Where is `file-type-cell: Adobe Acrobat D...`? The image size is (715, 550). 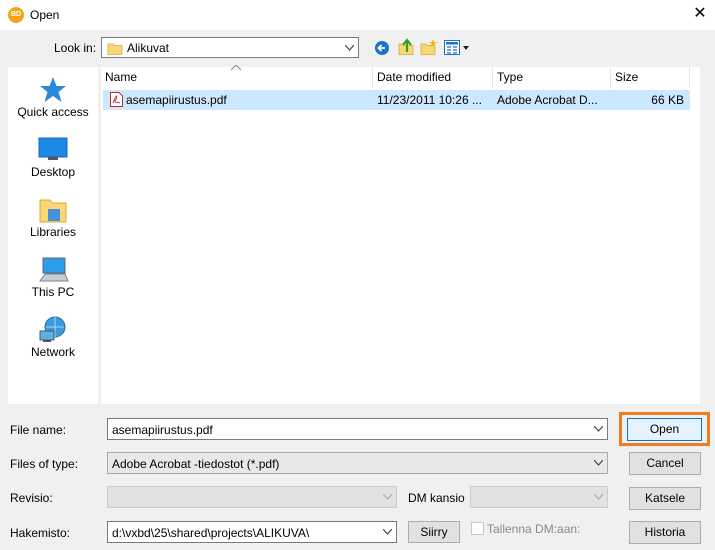 file-type-cell: Adobe Acrobat D... is located at coordinates (547, 100).